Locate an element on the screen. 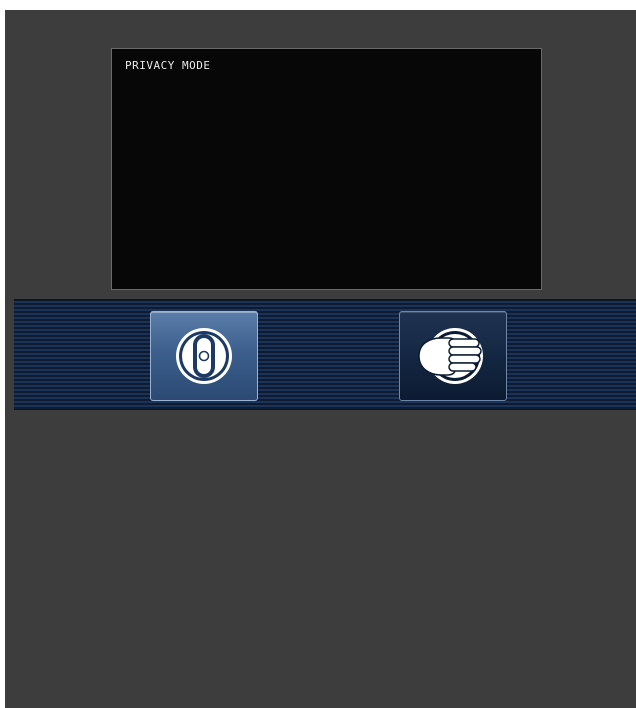 The image size is (636, 708). privacy-mode-label: PRIVACY MODE is located at coordinates (168, 65).